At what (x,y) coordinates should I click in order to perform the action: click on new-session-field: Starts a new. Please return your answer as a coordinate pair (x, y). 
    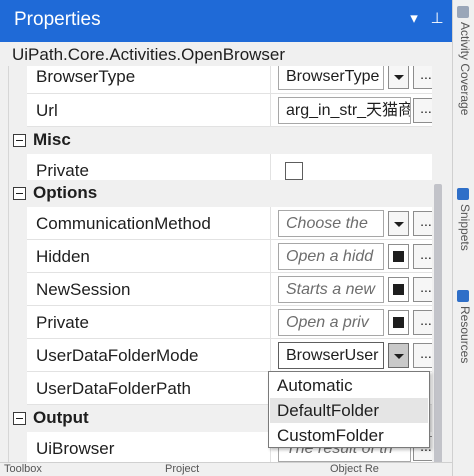
    Looking at the image, I should click on (331, 289).